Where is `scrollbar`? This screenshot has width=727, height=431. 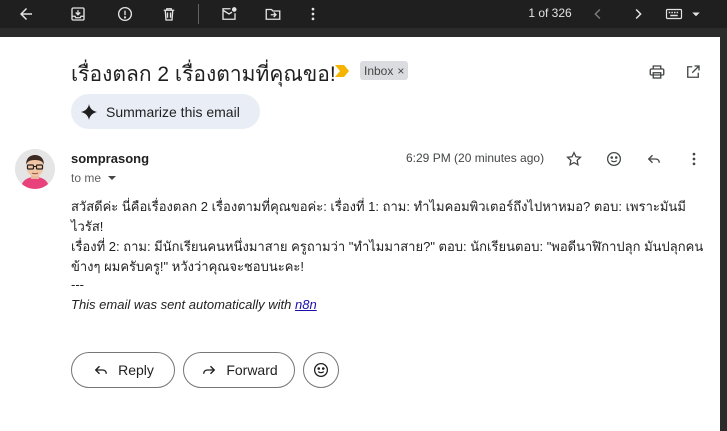
scrollbar is located at coordinates (723, 234).